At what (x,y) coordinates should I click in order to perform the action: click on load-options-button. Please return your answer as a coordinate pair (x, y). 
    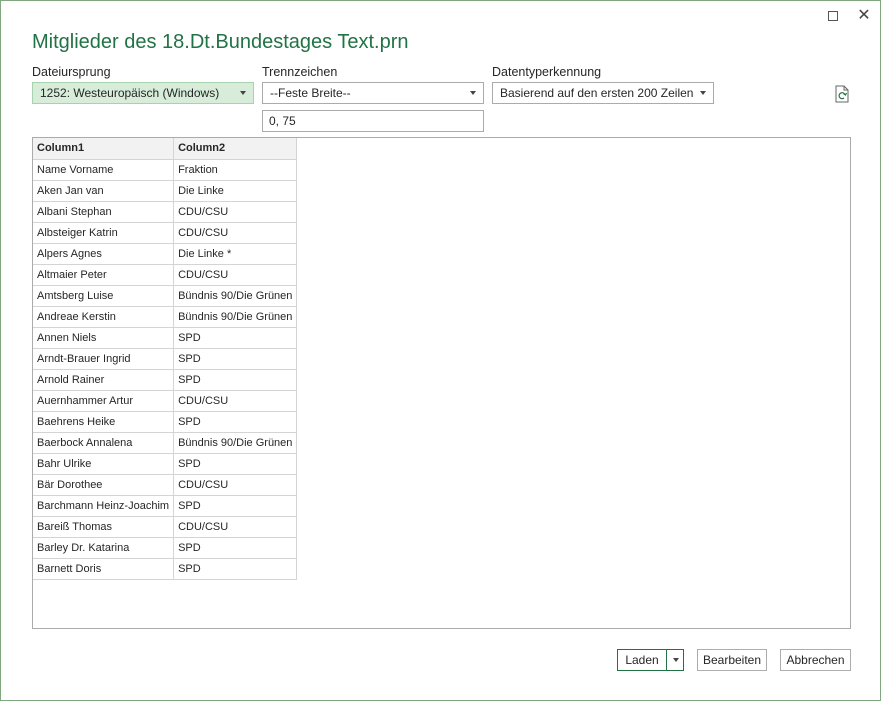
    Looking at the image, I should click on (675, 660).